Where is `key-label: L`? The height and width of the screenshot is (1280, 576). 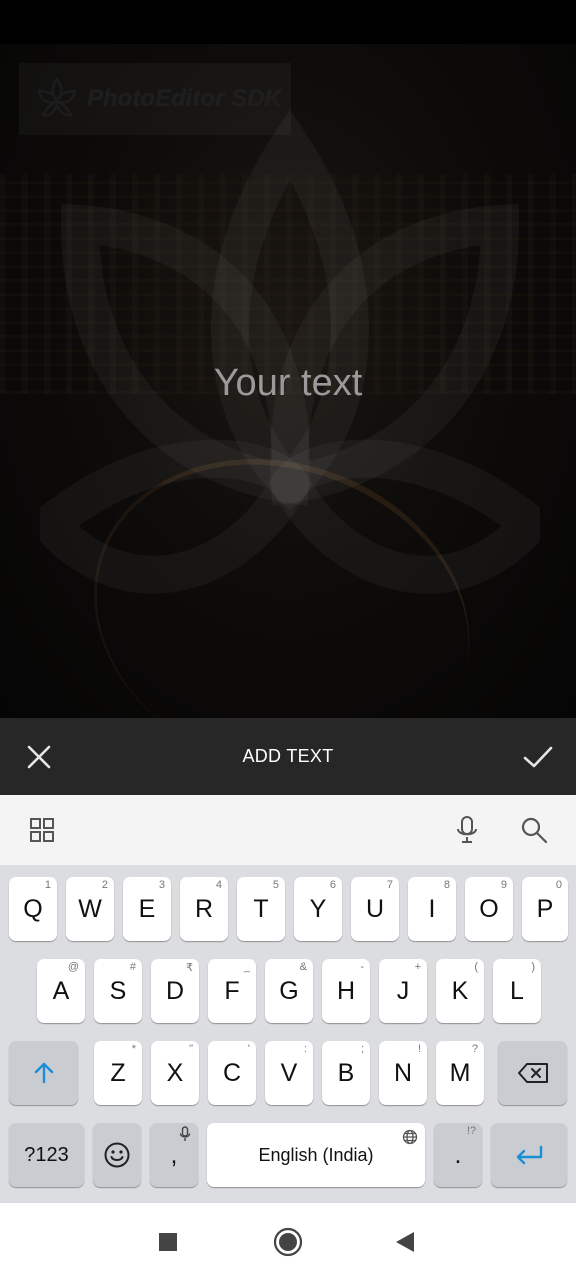 key-label: L is located at coordinates (517, 990).